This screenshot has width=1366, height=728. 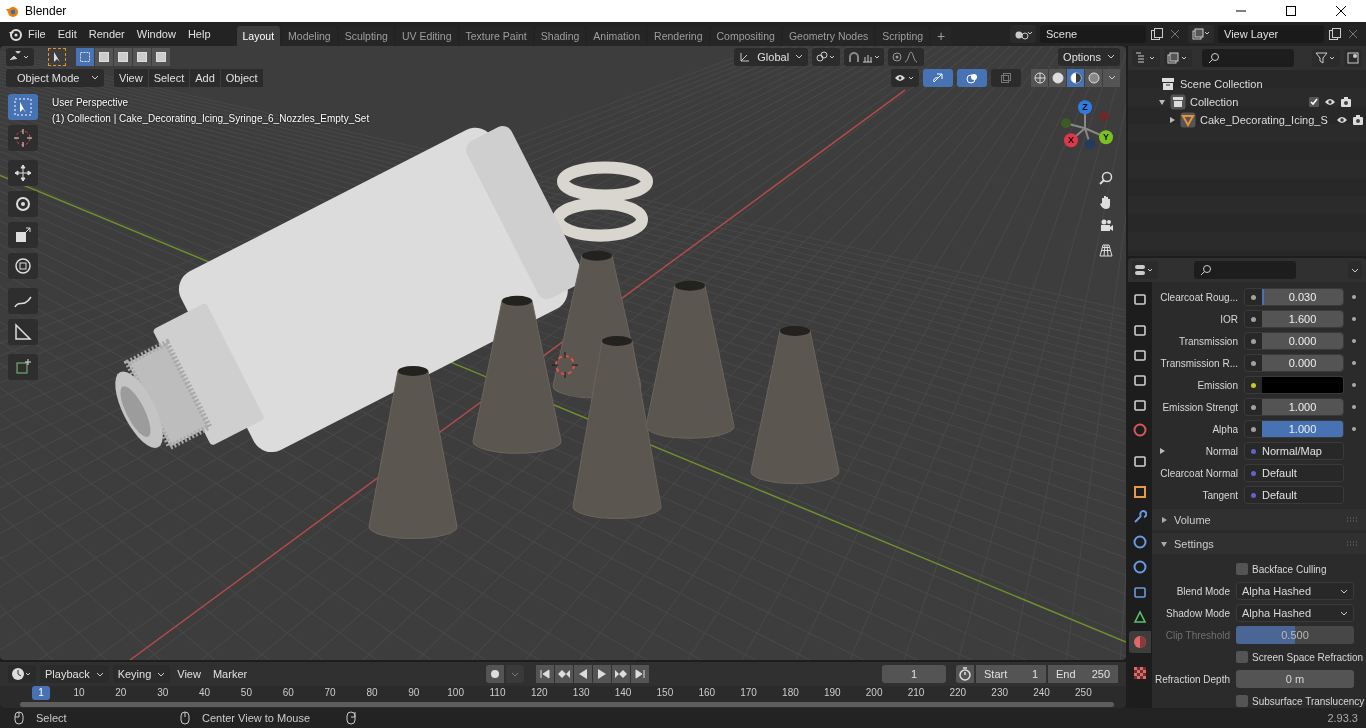 I want to click on cursor-tool, so click(x=23, y=138).